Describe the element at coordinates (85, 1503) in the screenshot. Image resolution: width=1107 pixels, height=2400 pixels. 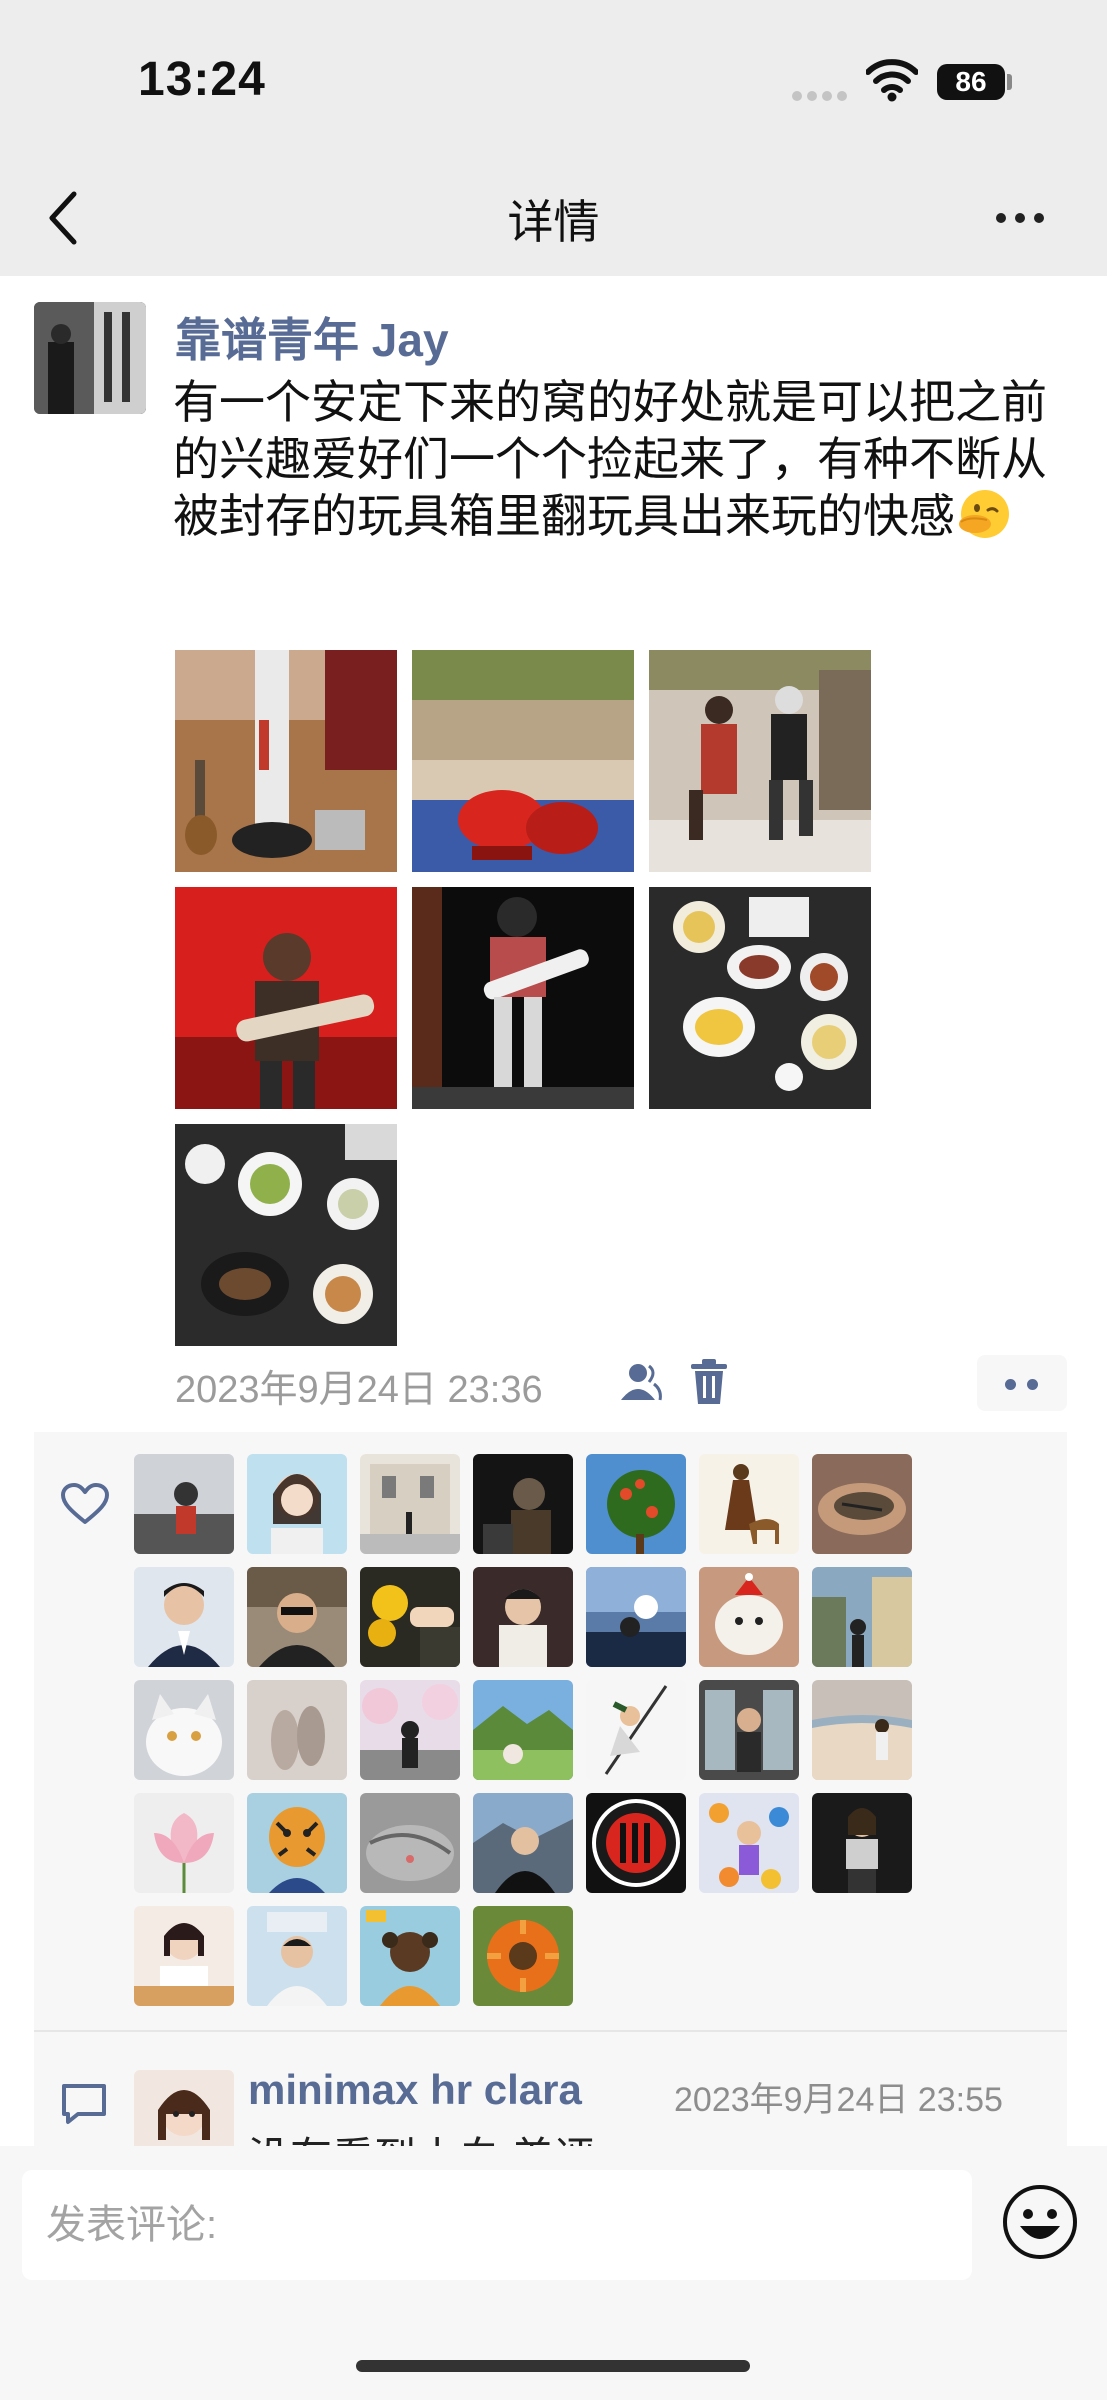
I see `heart-outline-icon` at that location.